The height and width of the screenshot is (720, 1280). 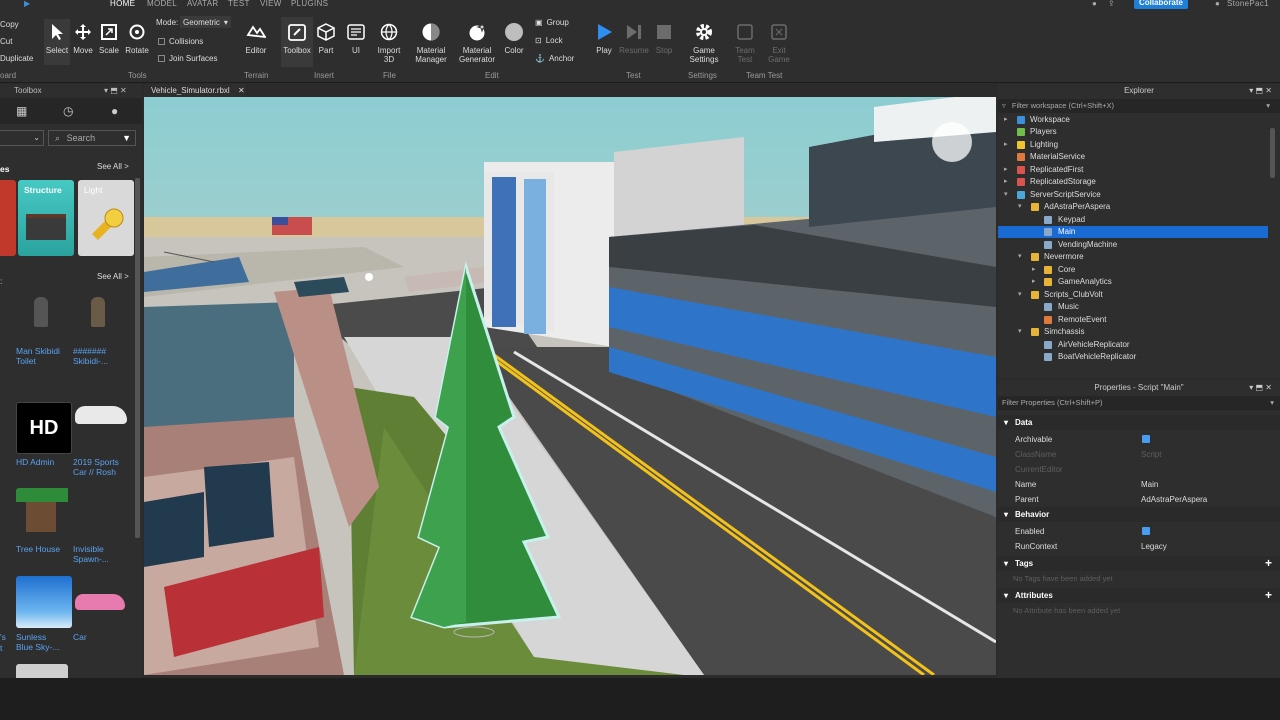 I want to click on rotate-tool: Rotate, so click(x=137, y=38).